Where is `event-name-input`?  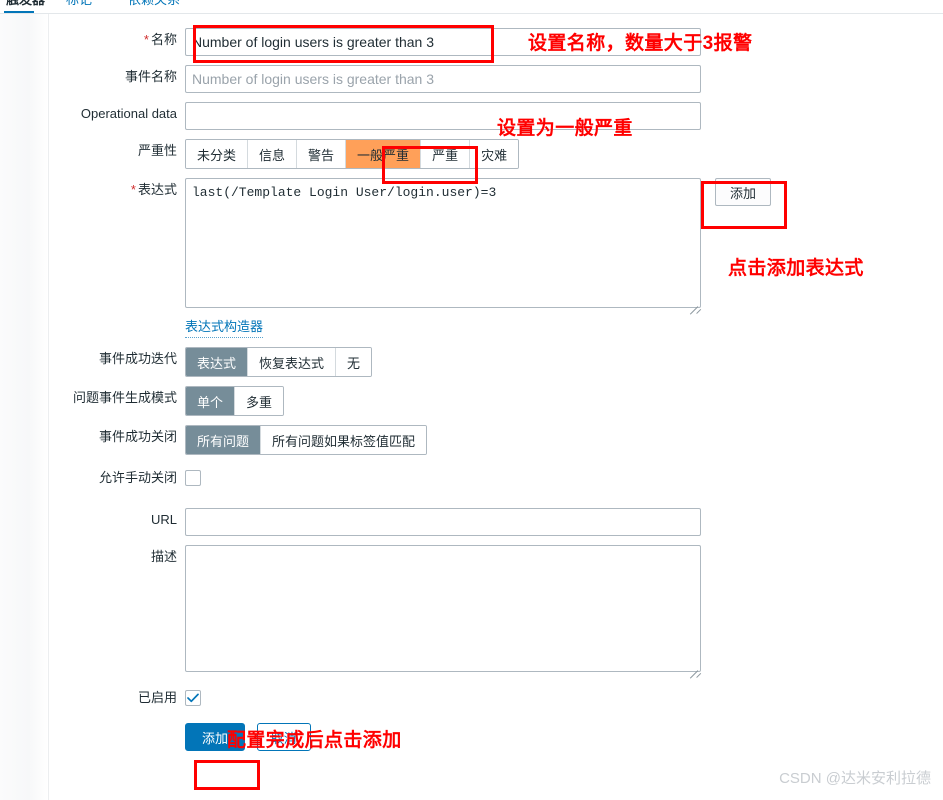
event-name-input is located at coordinates (443, 79).